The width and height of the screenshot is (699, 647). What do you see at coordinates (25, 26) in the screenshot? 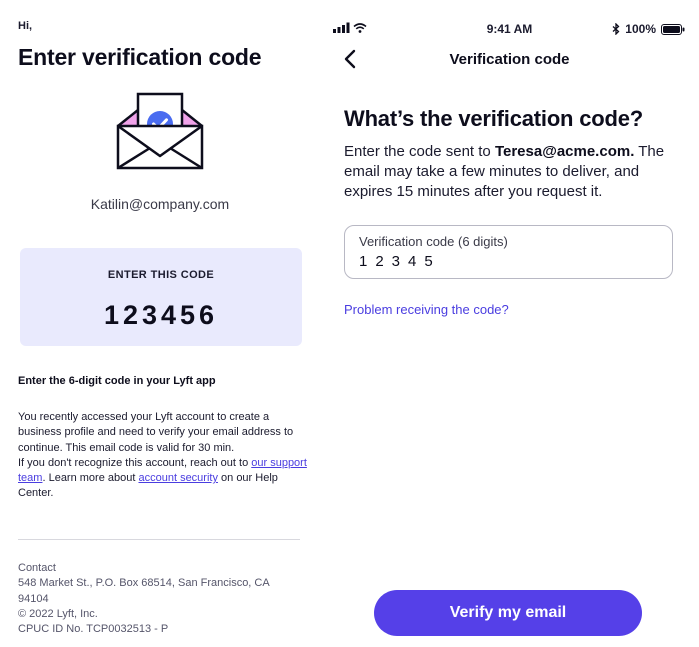
I see `greeting: Hi,` at bounding box center [25, 26].